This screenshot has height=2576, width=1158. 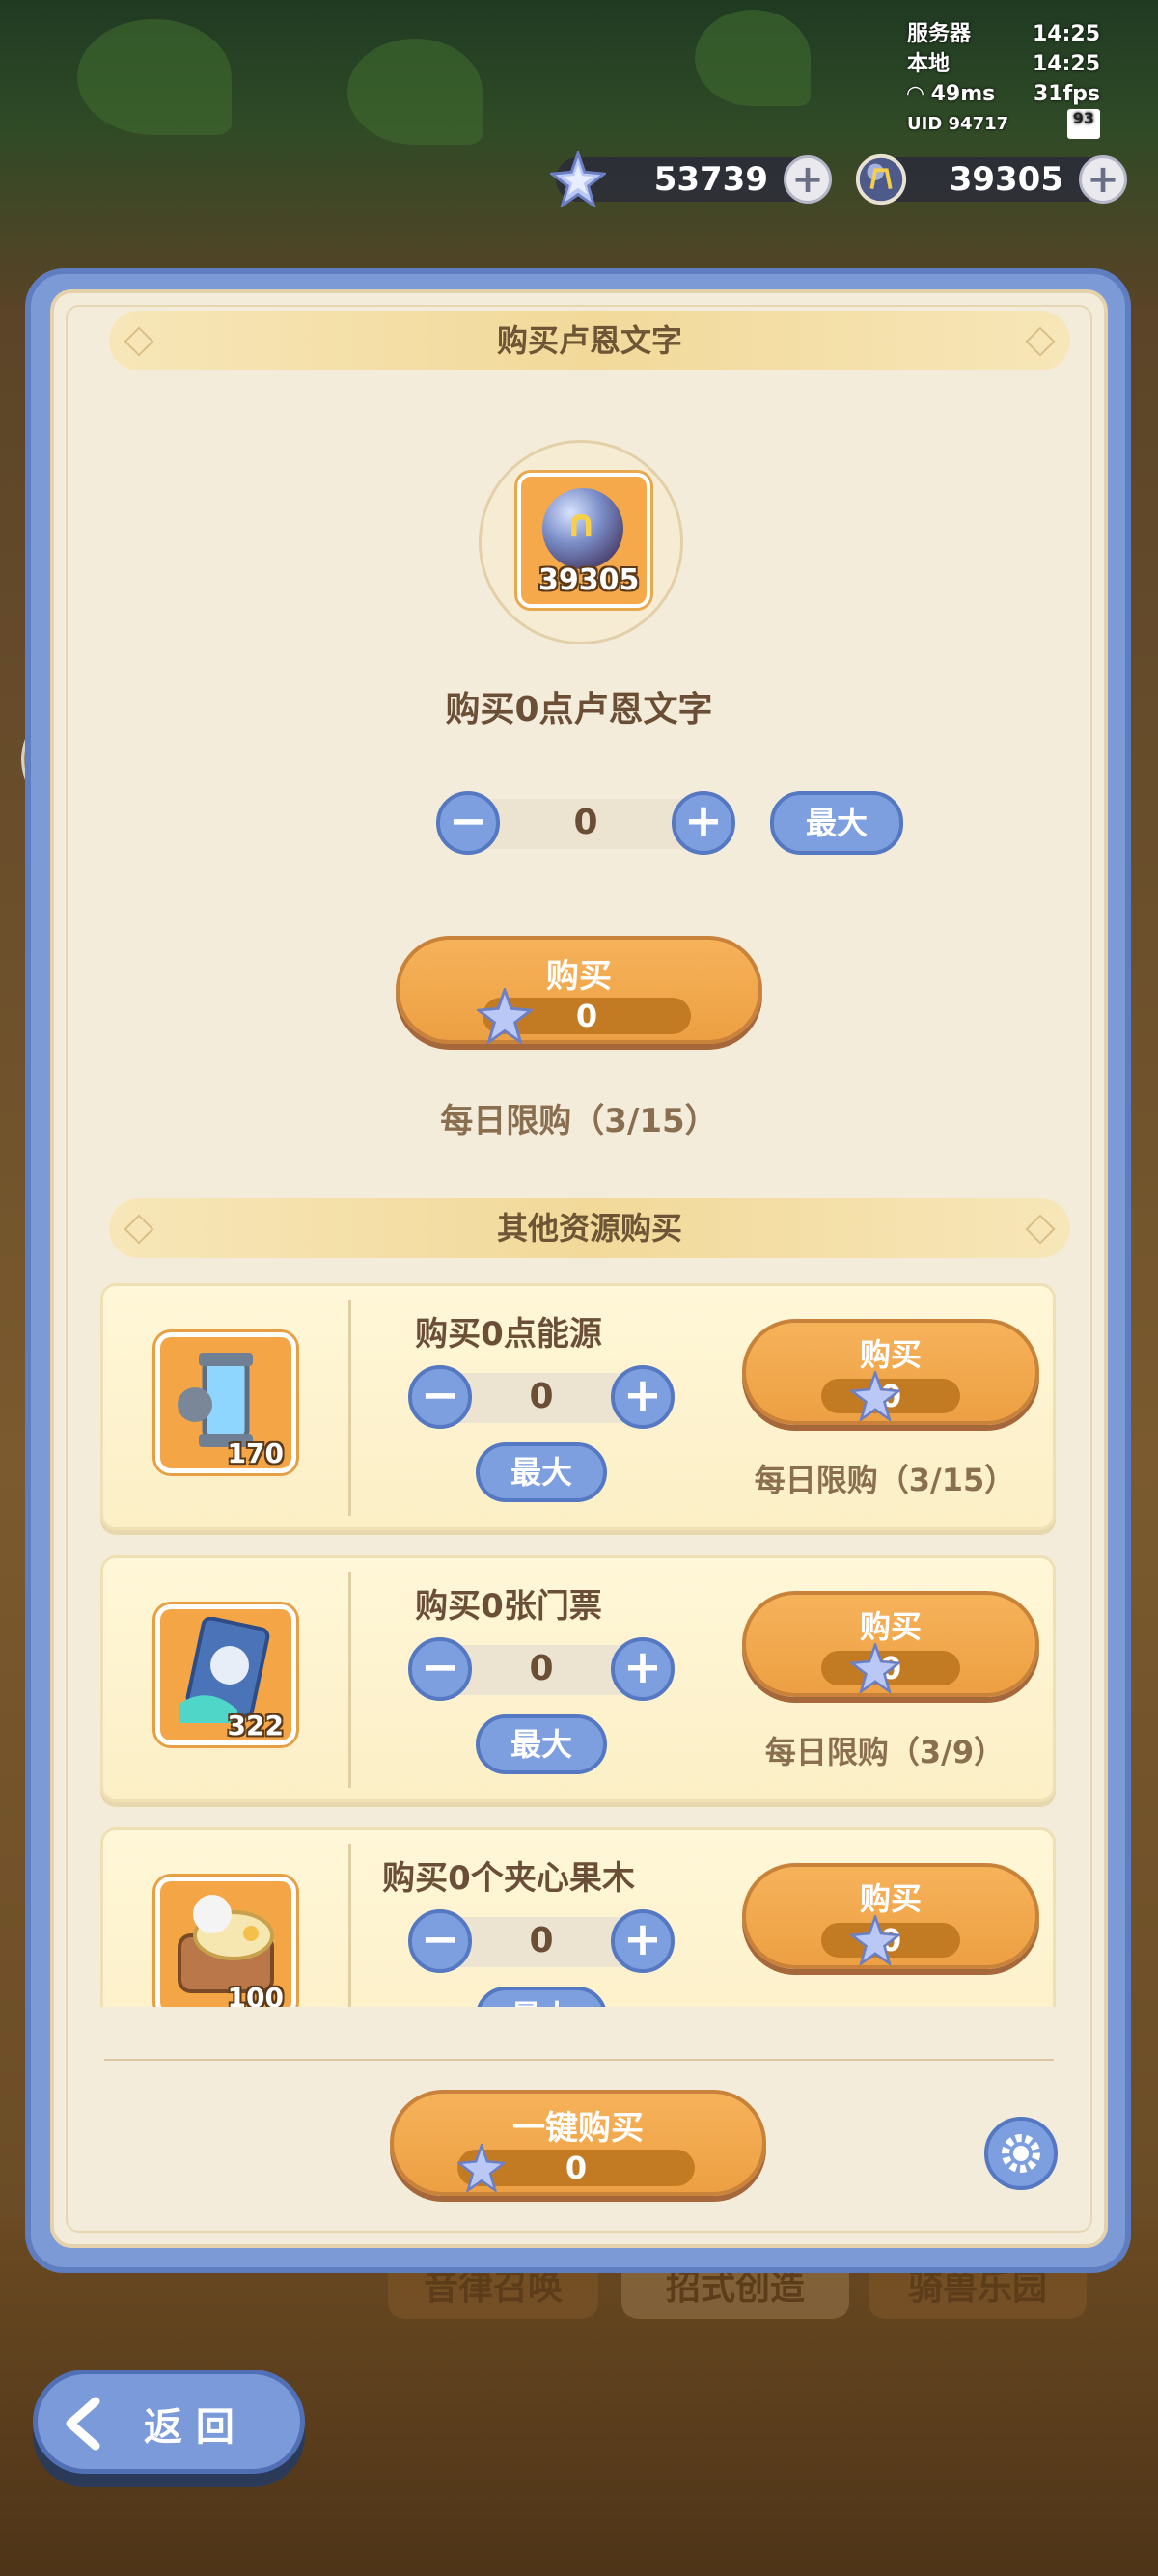 I want to click on rune-section-title: 购买卢恩文字, so click(x=589, y=340).